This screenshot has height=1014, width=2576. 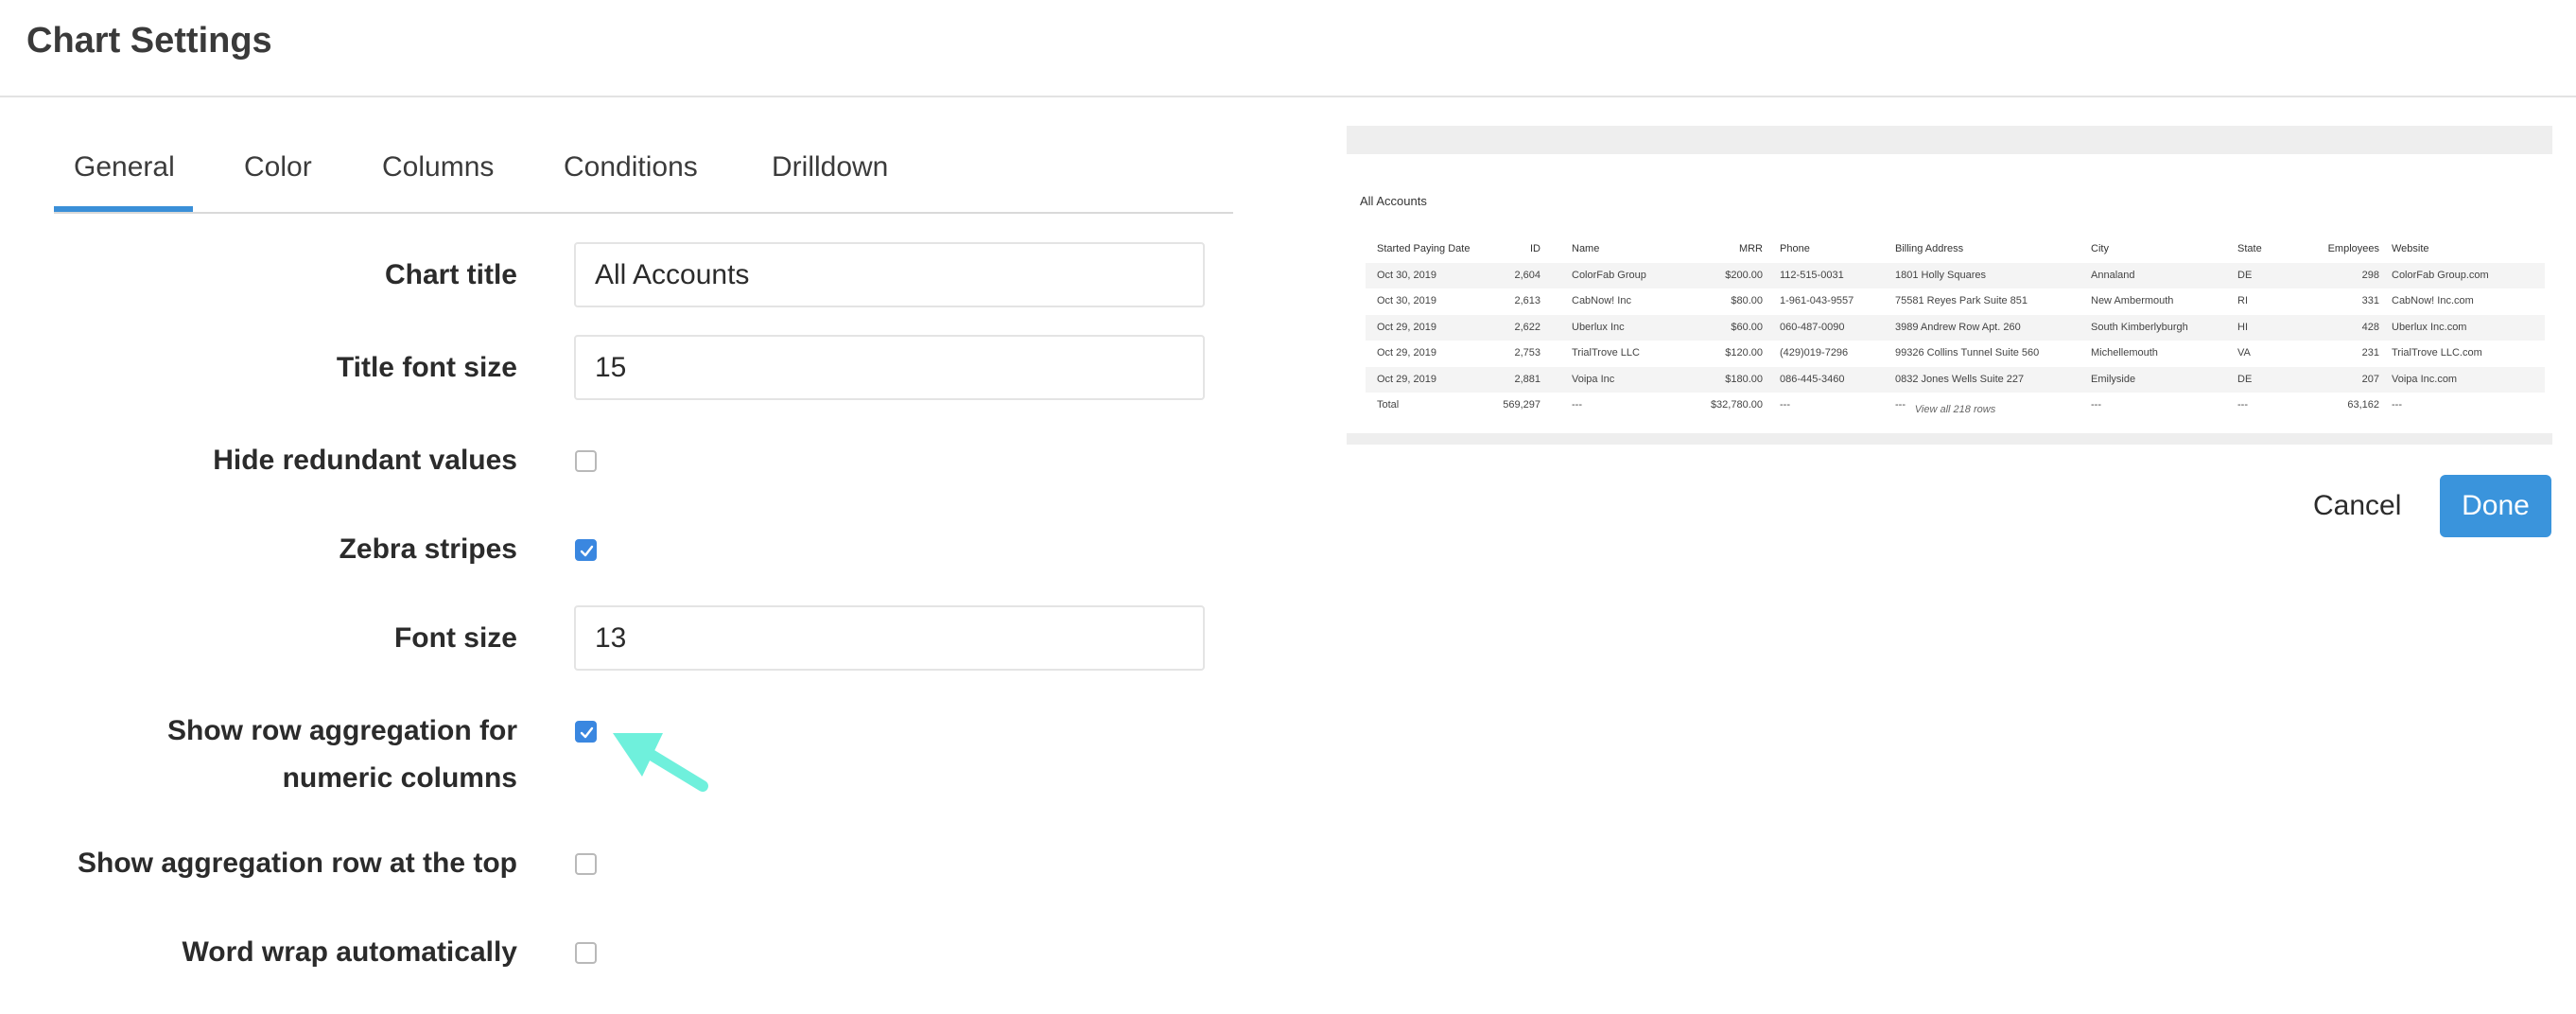 I want to click on cancel-button: Cancel, so click(x=2357, y=506).